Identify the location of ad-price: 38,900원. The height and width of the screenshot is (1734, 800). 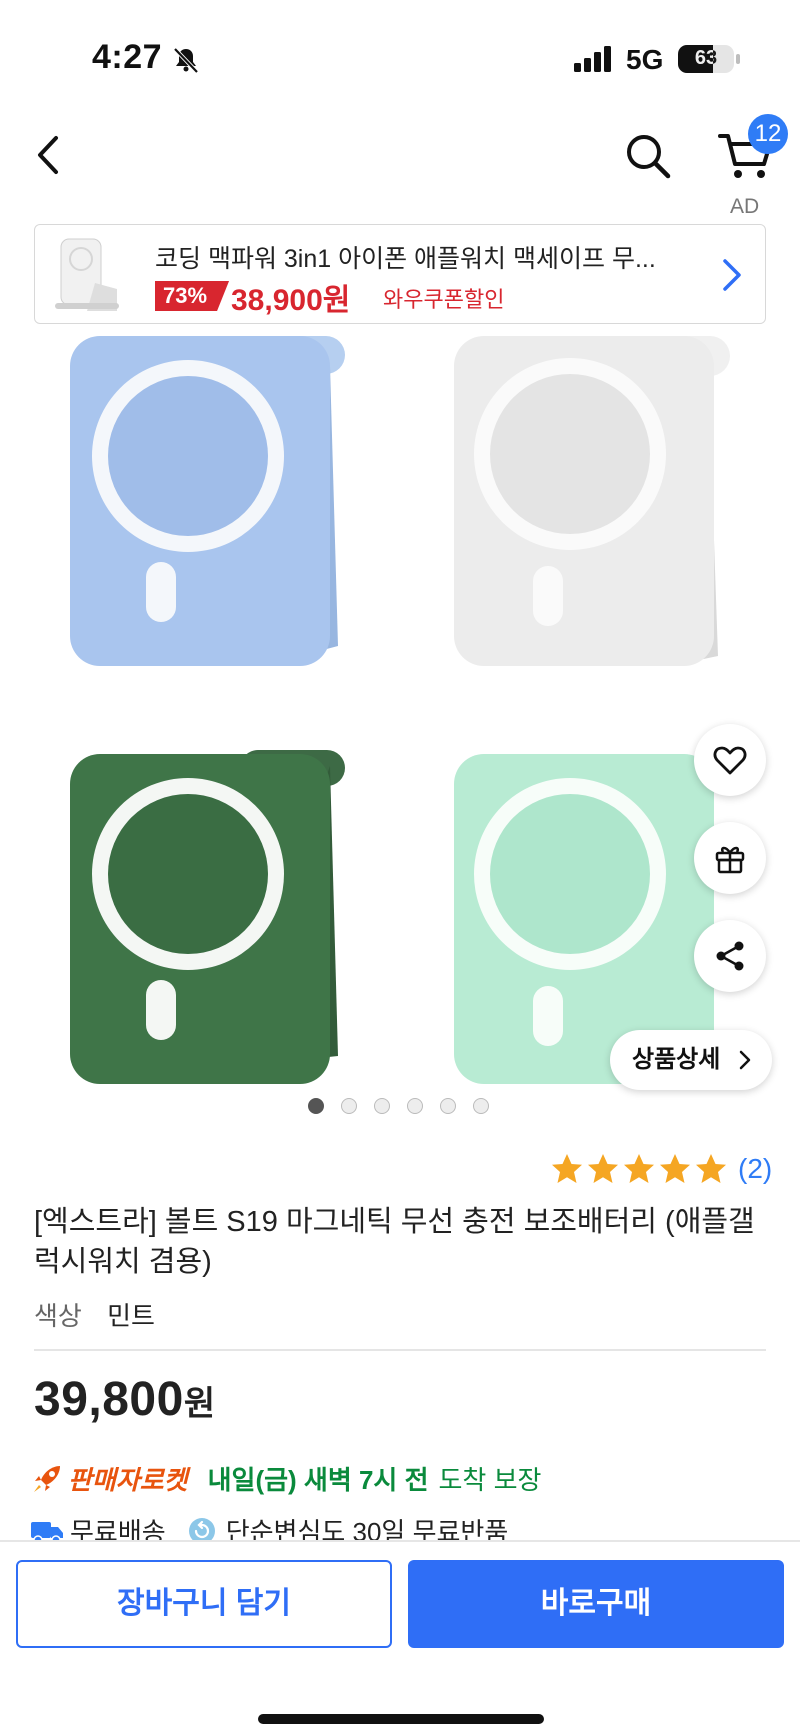
(291, 300).